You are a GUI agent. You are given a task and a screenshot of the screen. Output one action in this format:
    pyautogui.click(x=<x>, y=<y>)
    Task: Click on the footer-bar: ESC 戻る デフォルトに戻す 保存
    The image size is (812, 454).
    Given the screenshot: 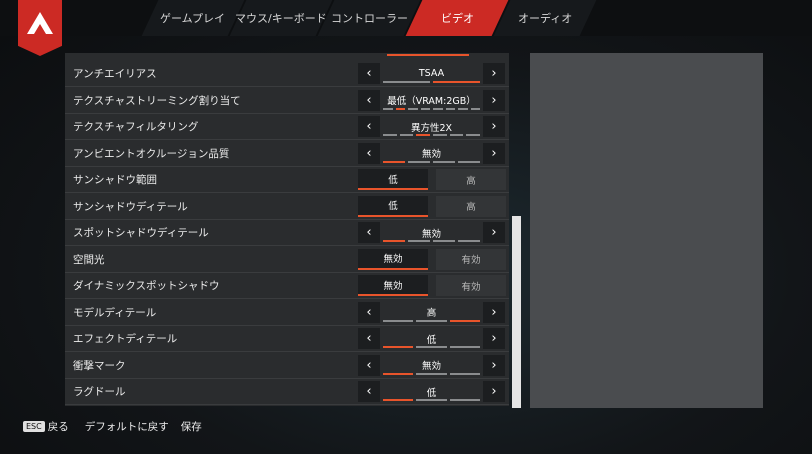 What is the action you would take?
    pyautogui.click(x=112, y=426)
    